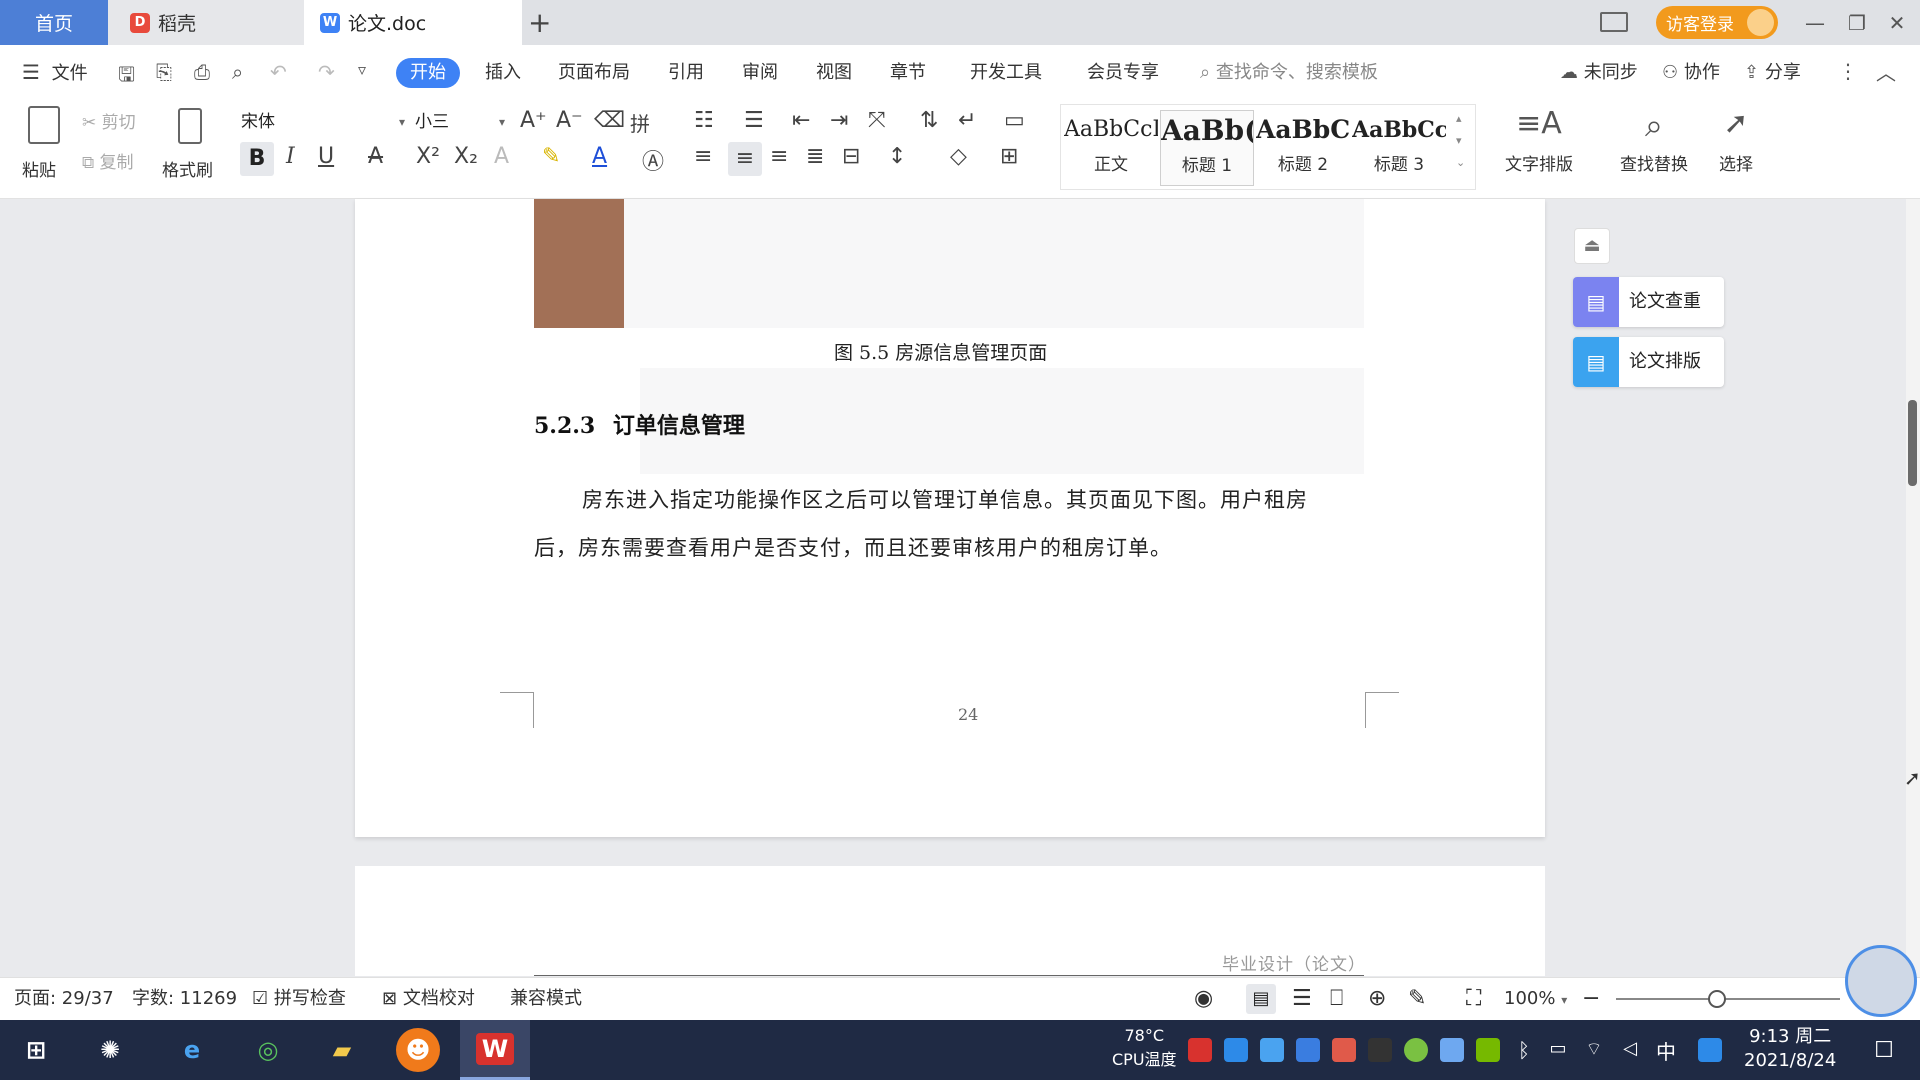  I want to click on window-layout-icon, so click(1614, 22).